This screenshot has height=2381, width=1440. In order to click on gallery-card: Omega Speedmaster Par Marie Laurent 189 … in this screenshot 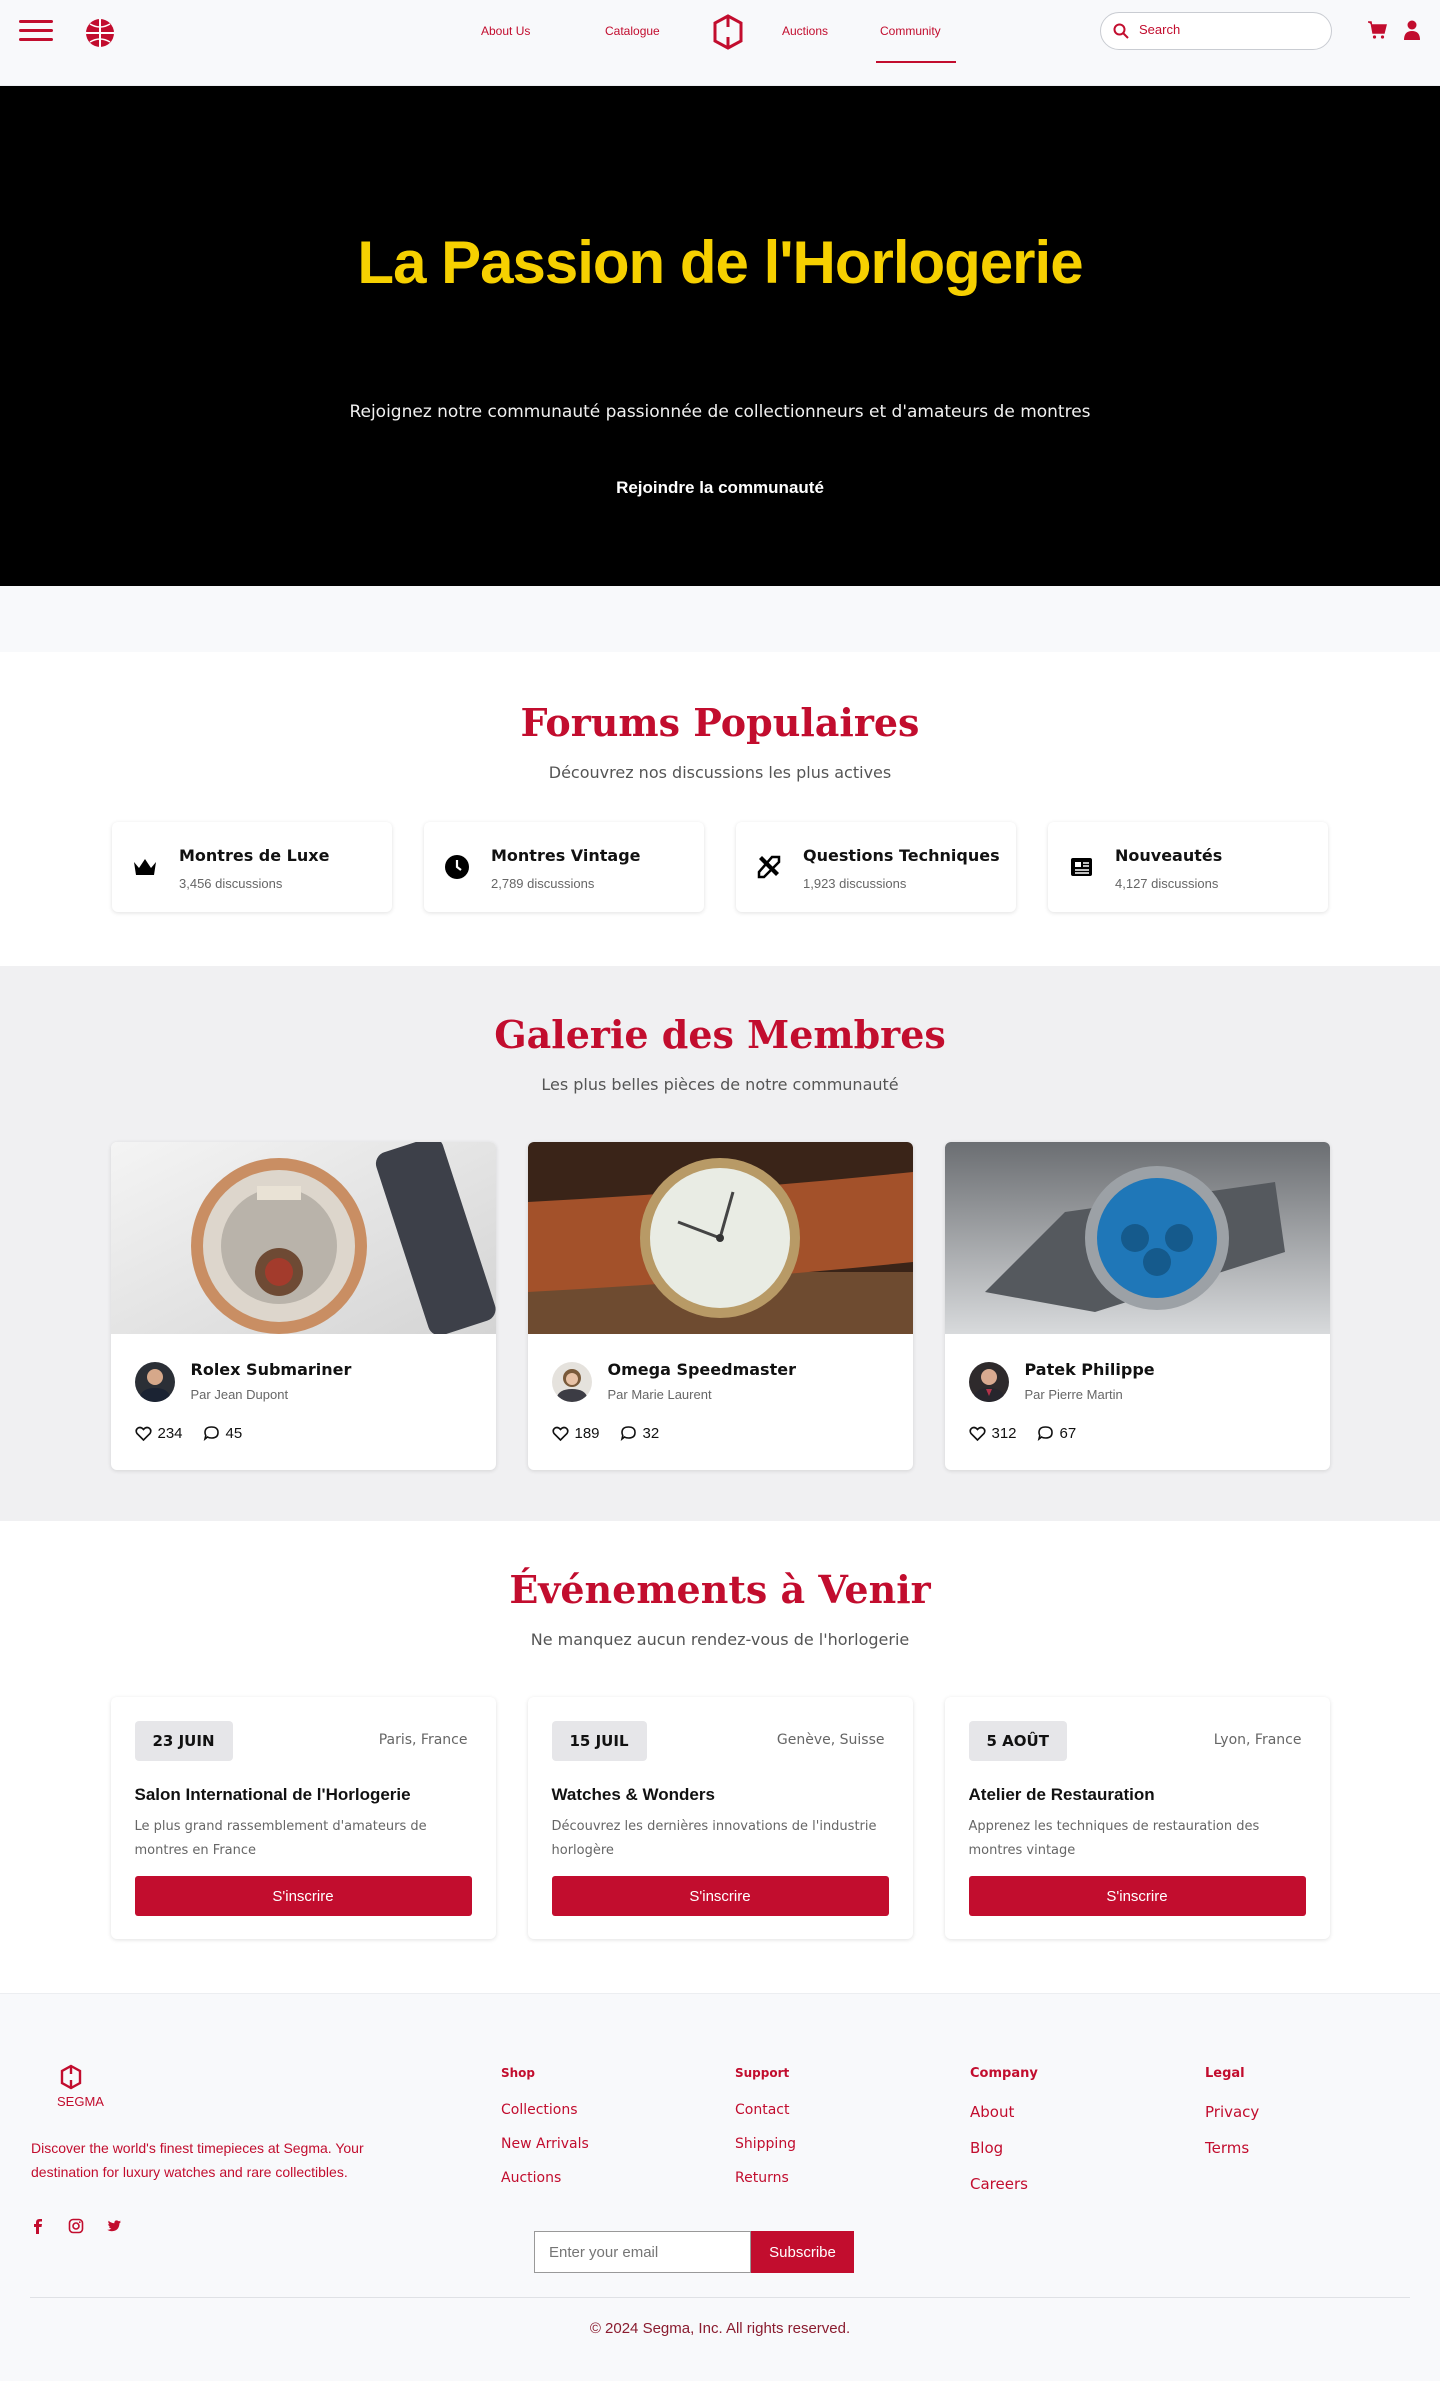, I will do `click(720, 1306)`.